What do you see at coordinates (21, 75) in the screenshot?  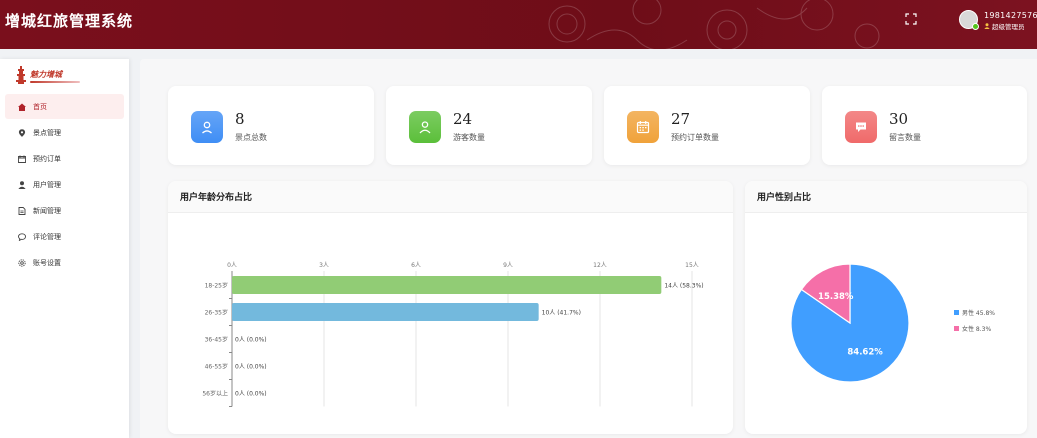 I see `logo-pagoda-icon` at bounding box center [21, 75].